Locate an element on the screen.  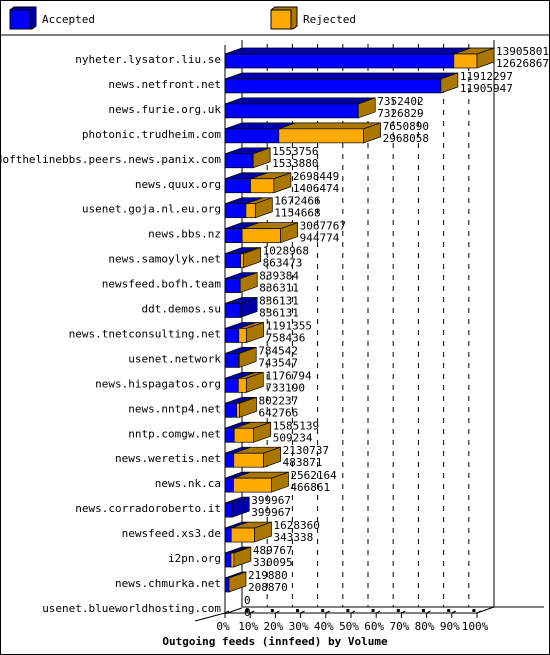
x-tick-label: 60% is located at coordinates (374, 626).